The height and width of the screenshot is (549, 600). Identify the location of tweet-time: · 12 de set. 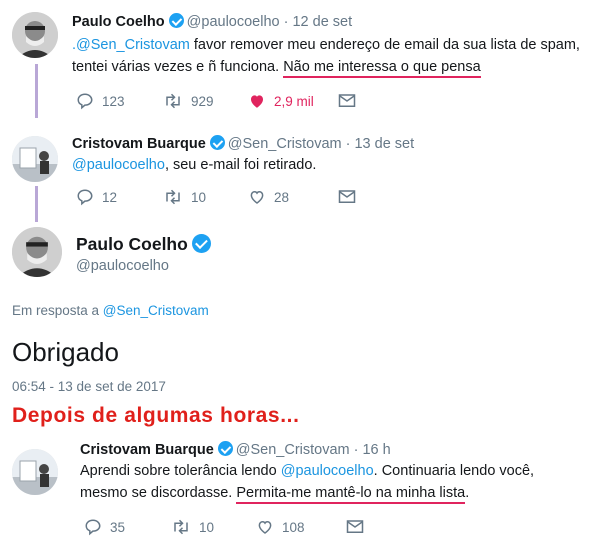
(318, 22).